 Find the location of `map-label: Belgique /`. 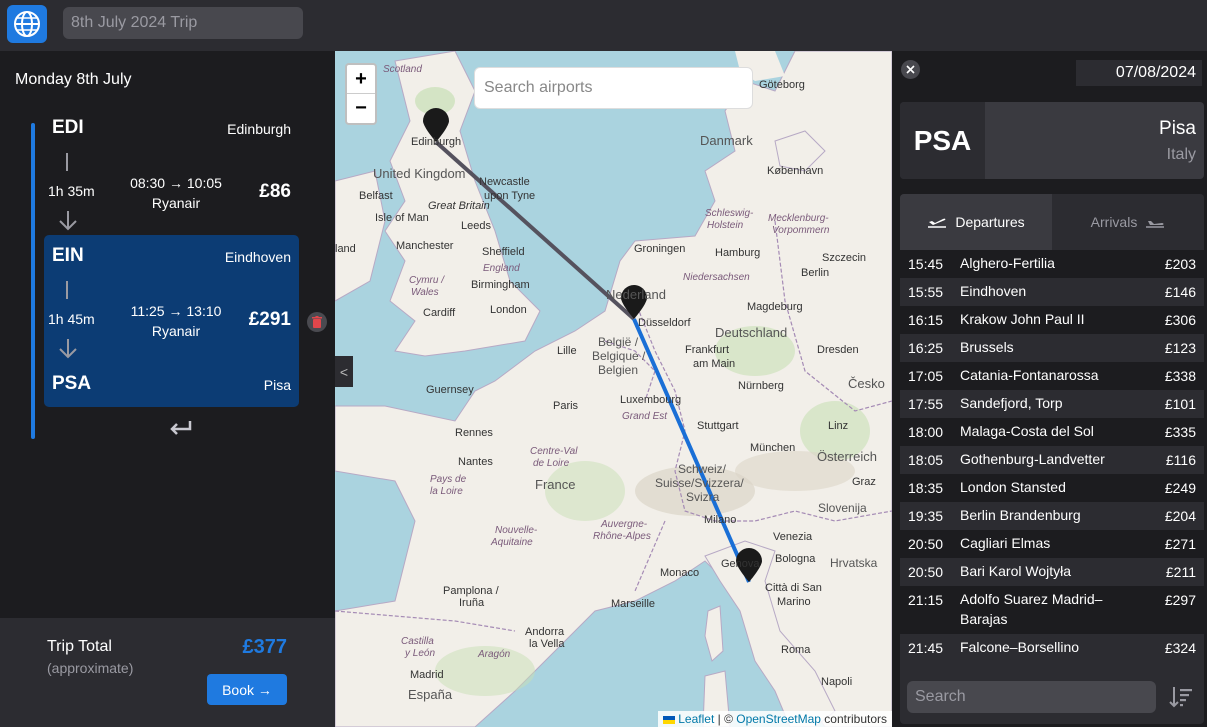

map-label: Belgique / is located at coordinates (619, 356).